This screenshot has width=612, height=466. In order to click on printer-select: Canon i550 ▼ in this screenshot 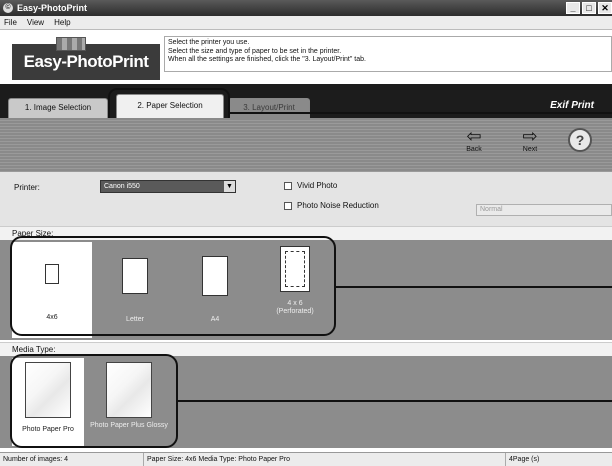, I will do `click(168, 186)`.